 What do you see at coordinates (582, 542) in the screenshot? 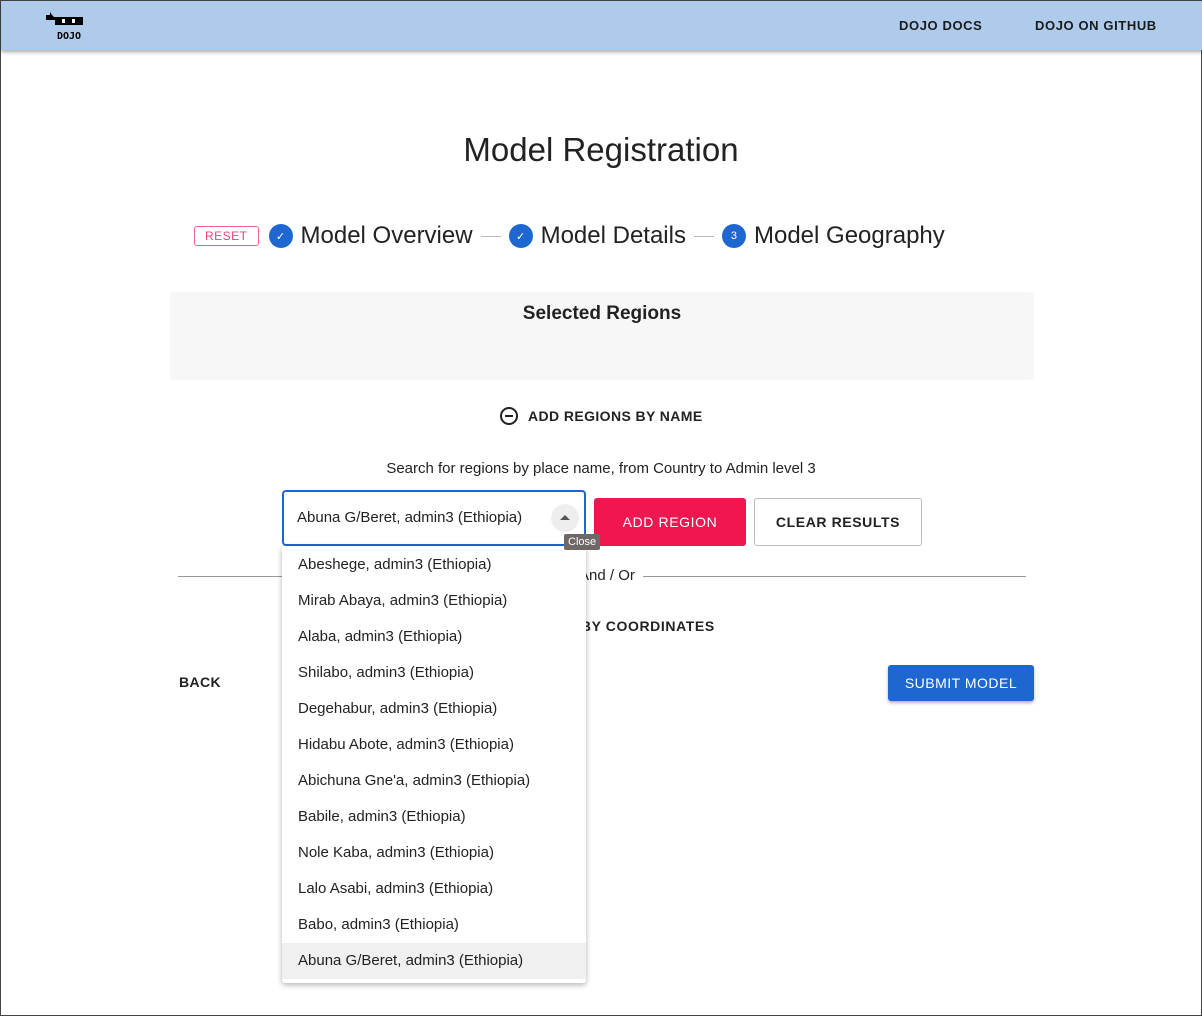
I see `close-tooltip: Close` at bounding box center [582, 542].